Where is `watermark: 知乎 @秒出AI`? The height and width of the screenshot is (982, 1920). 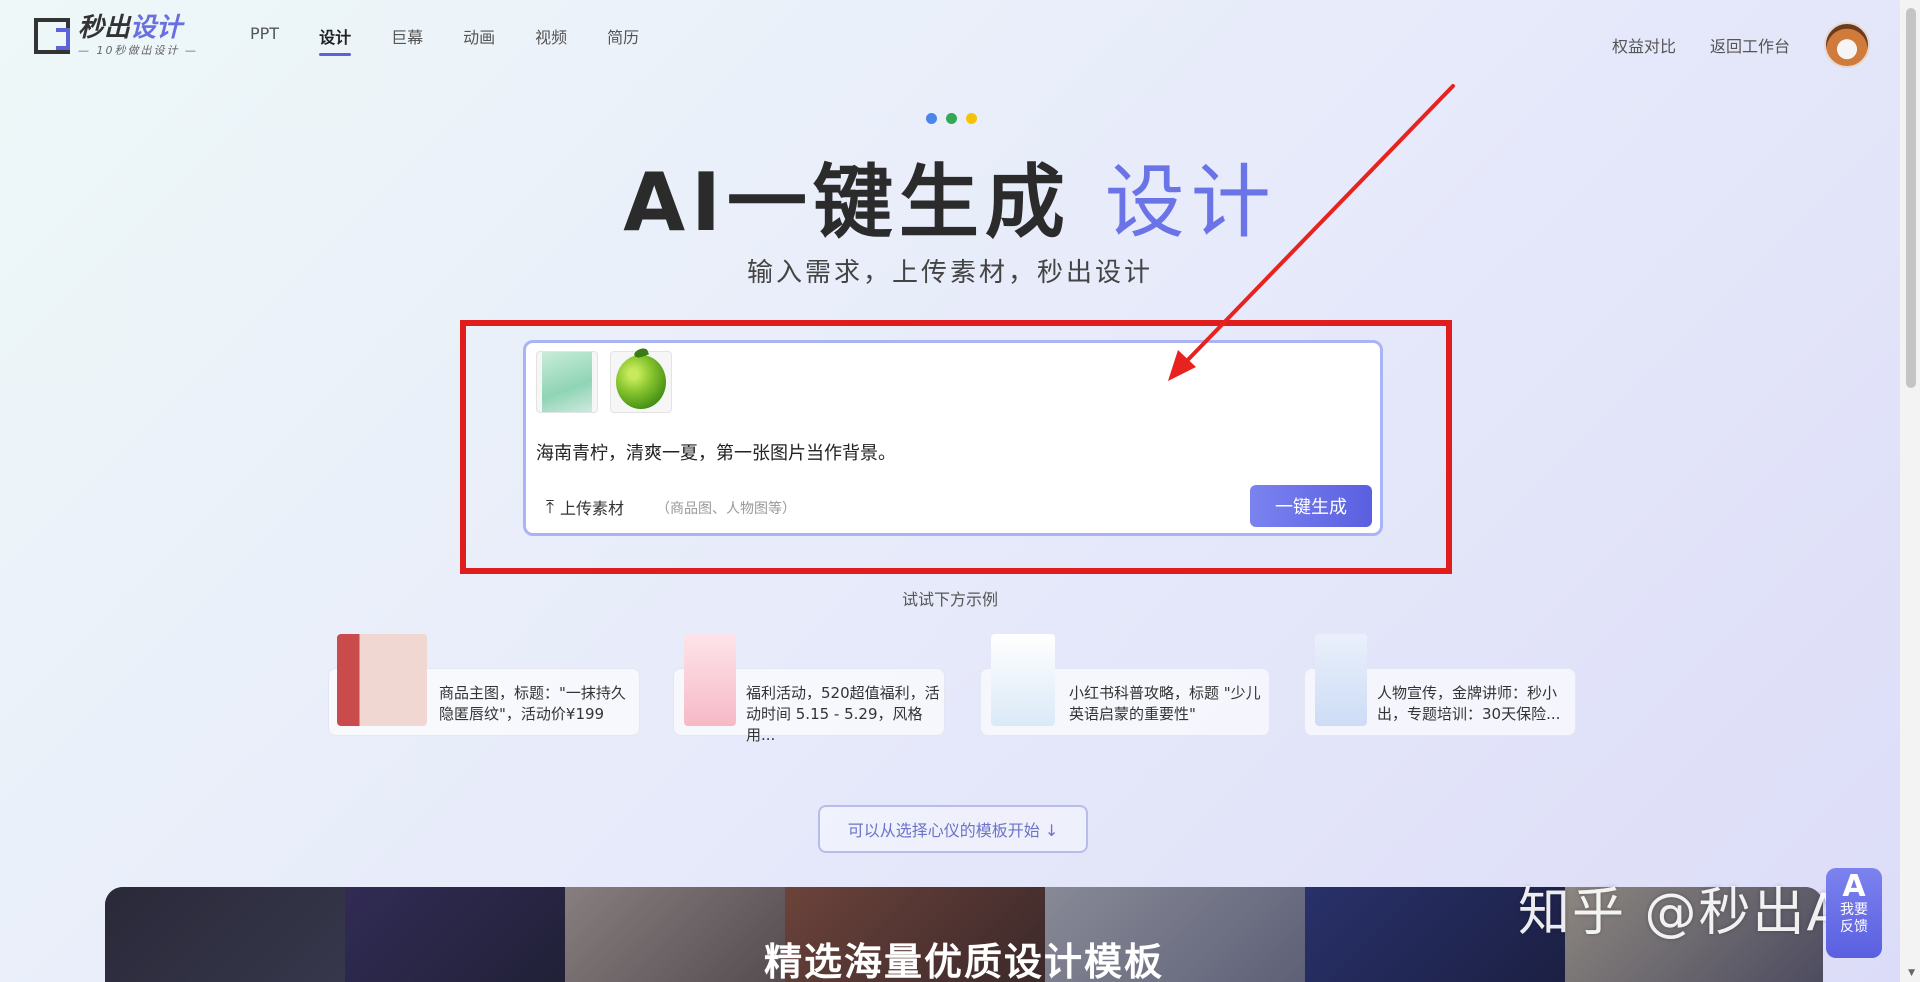
watermark: 知乎 @秒出AI is located at coordinates (1690, 913).